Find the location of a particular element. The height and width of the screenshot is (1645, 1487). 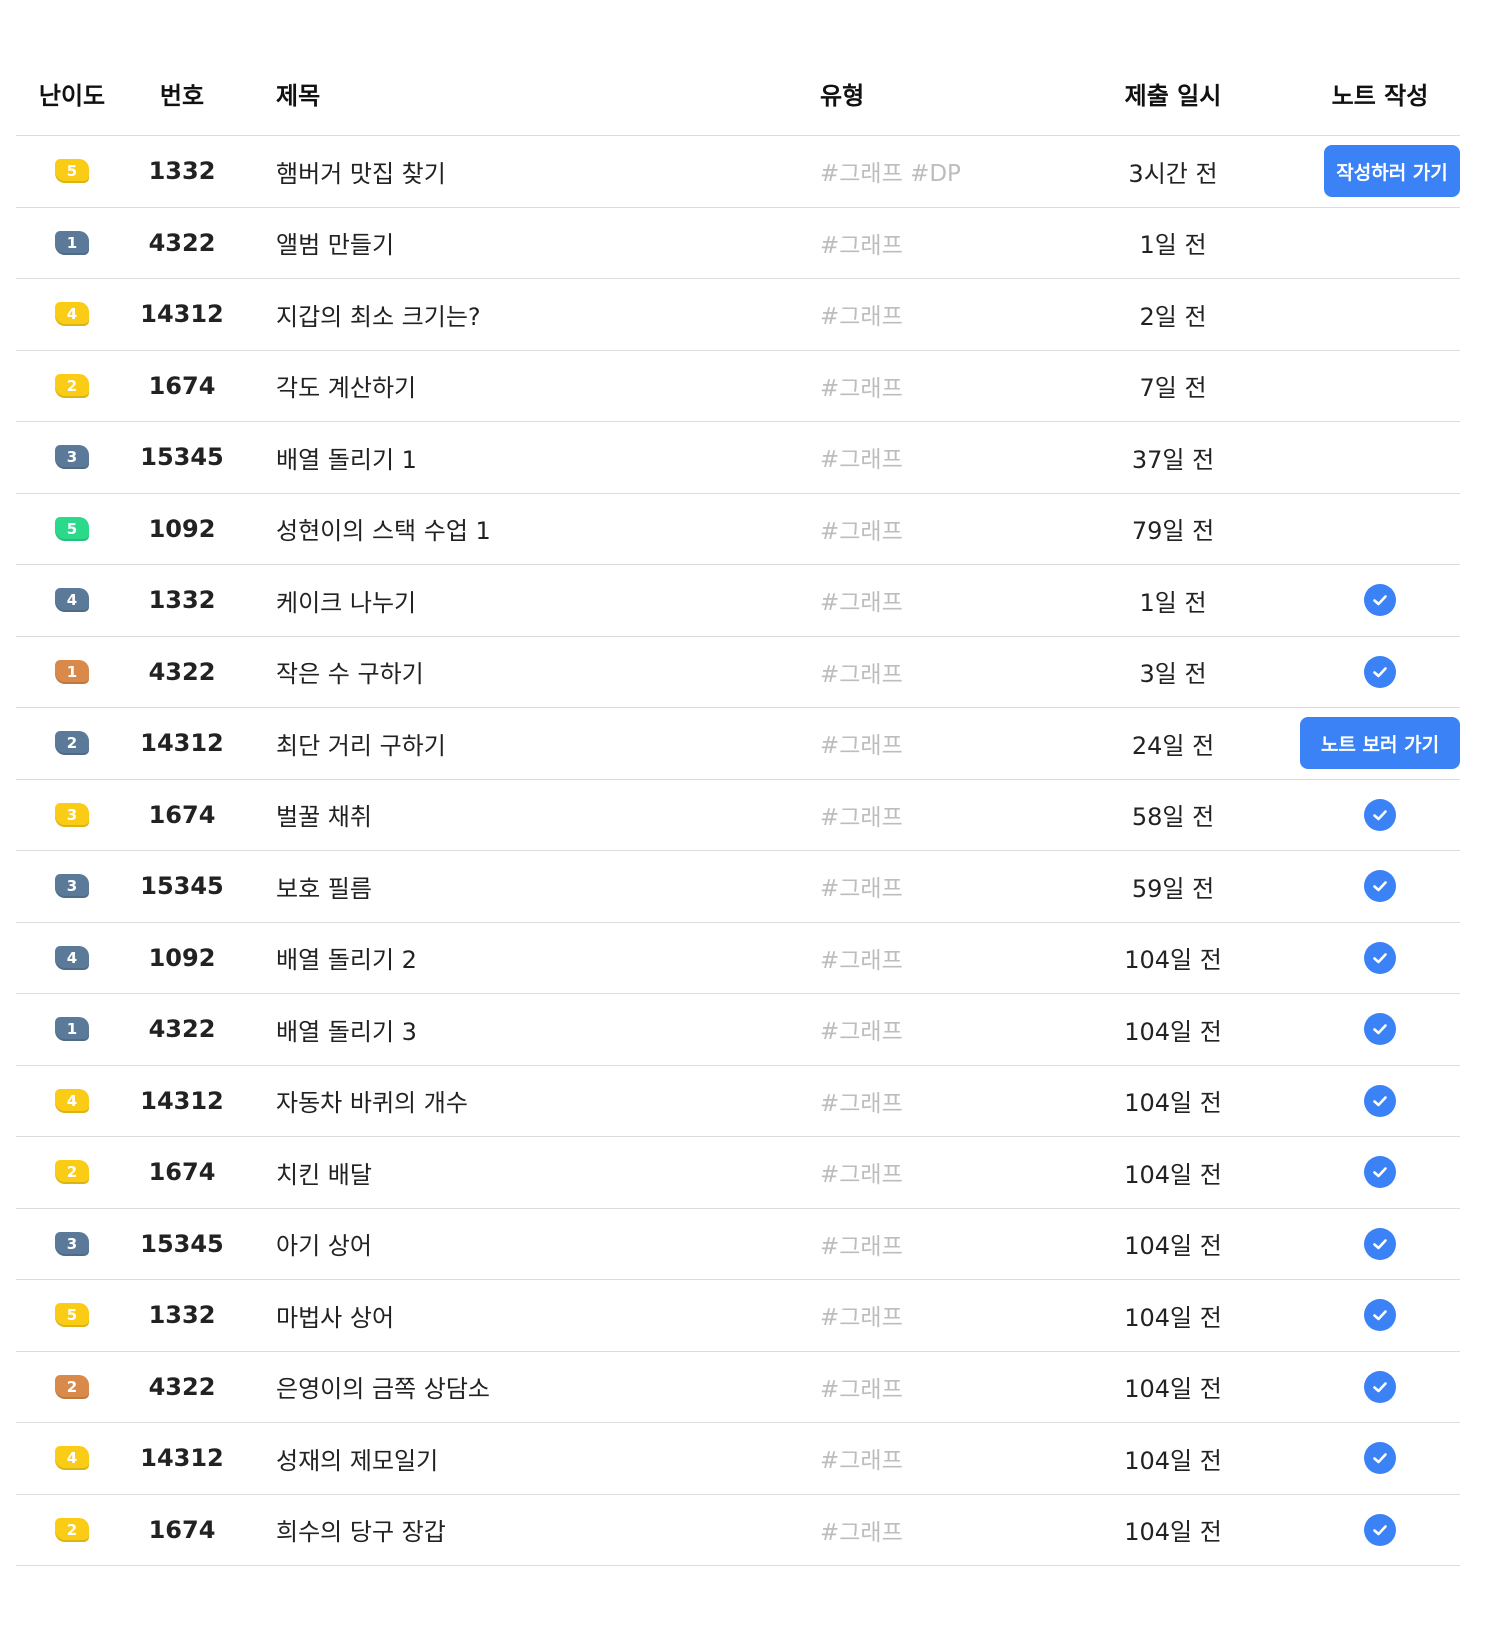

table-row: 2 4322 은영이의 금쪽 상담소 #그래프 104일 전 is located at coordinates (738, 1387).